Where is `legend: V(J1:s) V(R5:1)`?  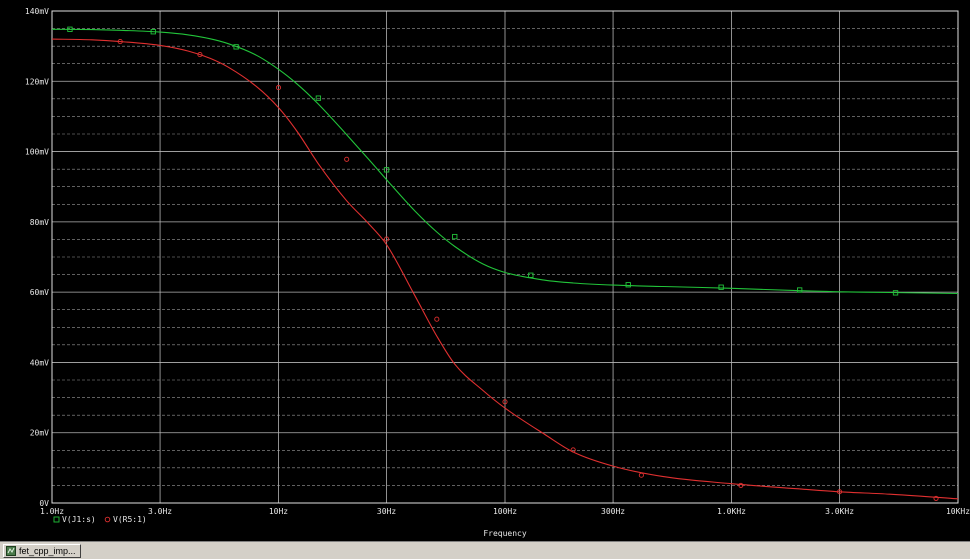
legend: V(J1:s) V(R5:1) is located at coordinates (100, 519).